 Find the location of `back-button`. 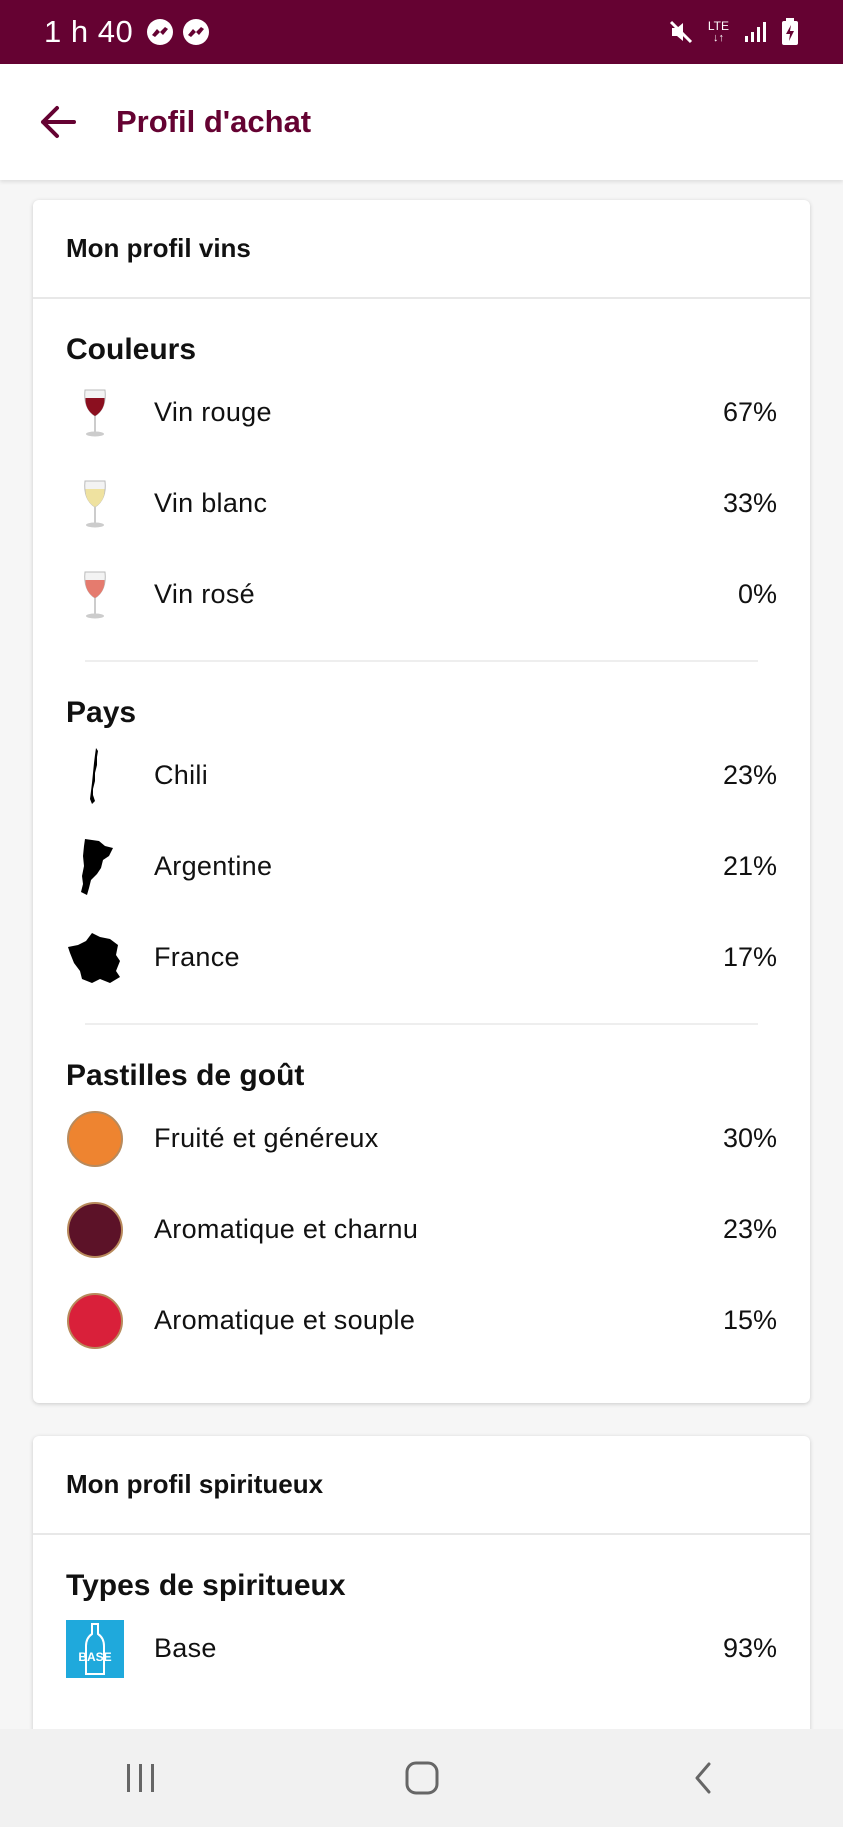

back-button is located at coordinates (58, 122).